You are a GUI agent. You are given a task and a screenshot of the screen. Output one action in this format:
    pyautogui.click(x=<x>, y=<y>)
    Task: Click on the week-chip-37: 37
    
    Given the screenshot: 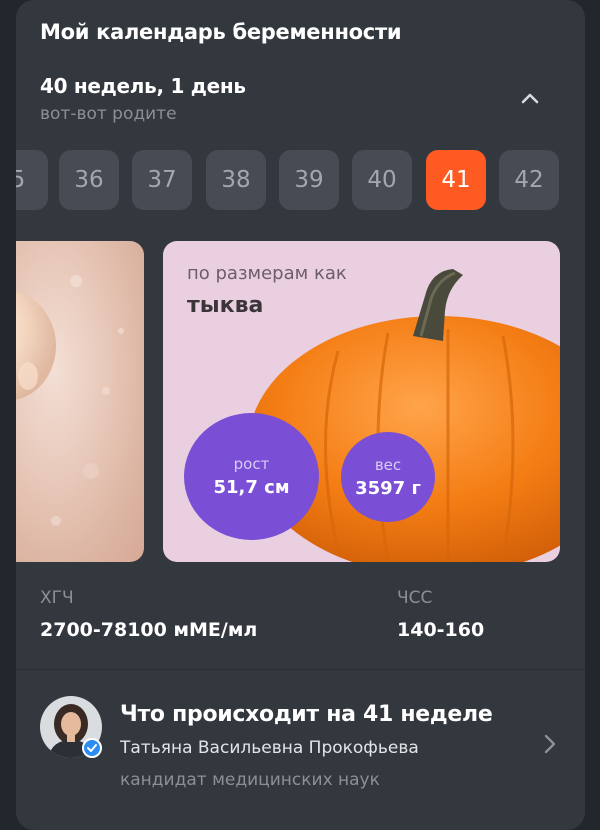 What is the action you would take?
    pyautogui.click(x=162, y=180)
    